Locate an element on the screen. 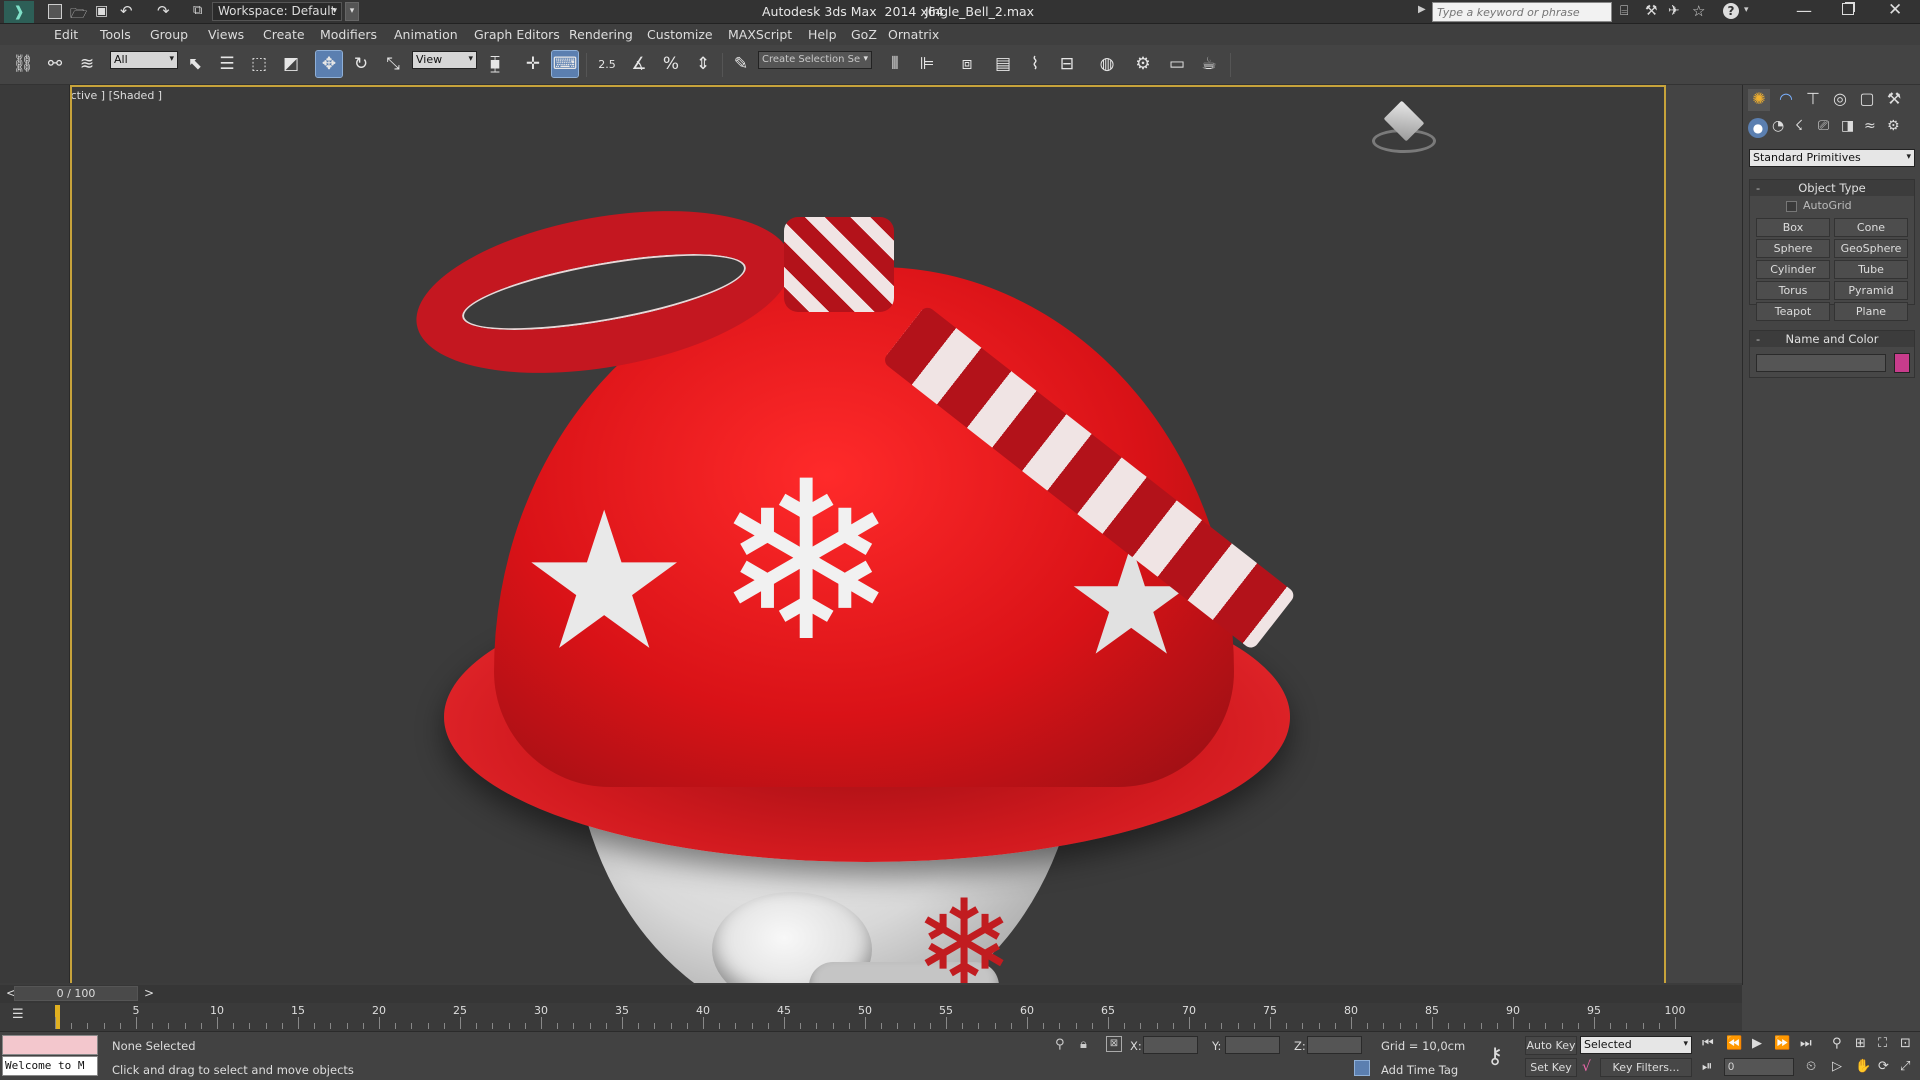 Image resolution: width=1920 pixels, height=1080 pixels. modify-tab-icon: ◠ is located at coordinates (1786, 100).